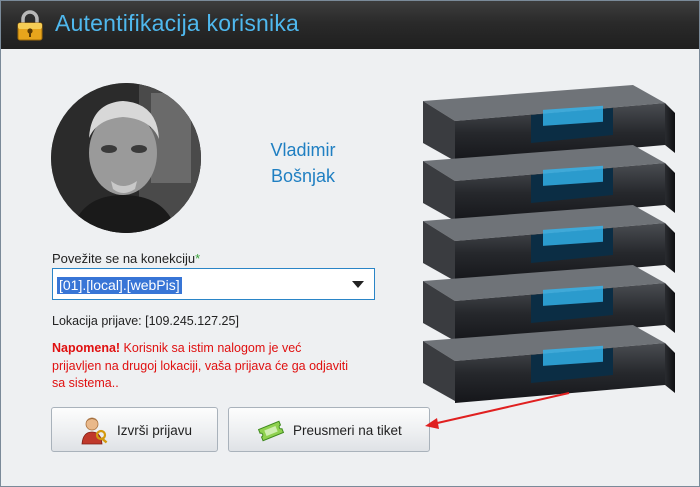 The image size is (700, 487). Describe the element at coordinates (119, 285) in the screenshot. I see `connection-selected-value: [01].[local].[webPis]` at that location.